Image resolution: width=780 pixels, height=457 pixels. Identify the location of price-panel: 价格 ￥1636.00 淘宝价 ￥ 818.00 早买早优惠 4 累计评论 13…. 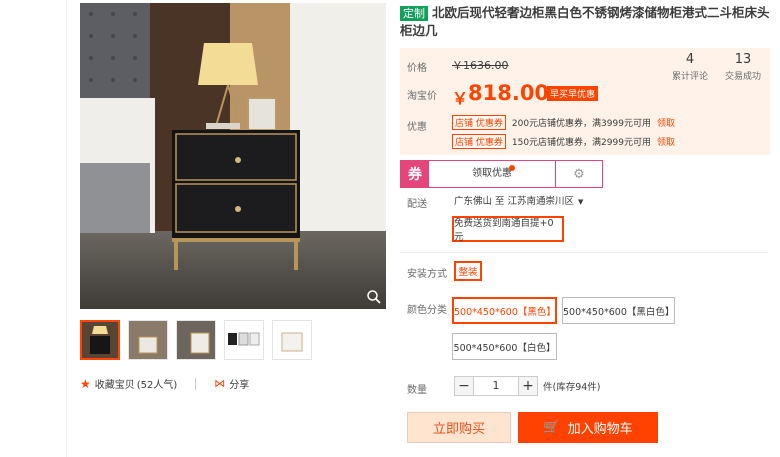
(585, 101).